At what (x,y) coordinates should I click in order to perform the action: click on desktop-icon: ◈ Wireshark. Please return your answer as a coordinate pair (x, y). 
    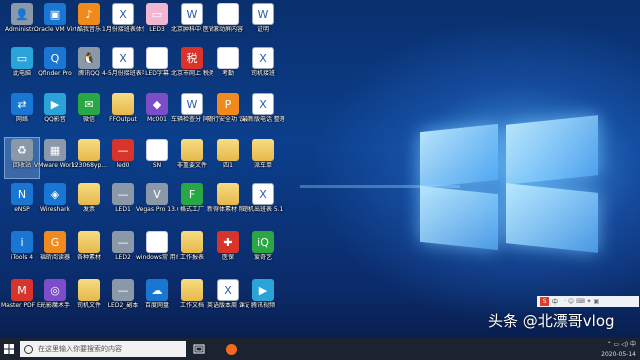
    Looking at the image, I should click on (55, 202).